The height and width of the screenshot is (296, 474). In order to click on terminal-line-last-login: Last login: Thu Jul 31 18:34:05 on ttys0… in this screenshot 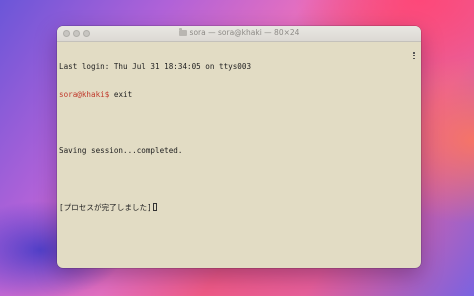, I will do `click(155, 66)`.